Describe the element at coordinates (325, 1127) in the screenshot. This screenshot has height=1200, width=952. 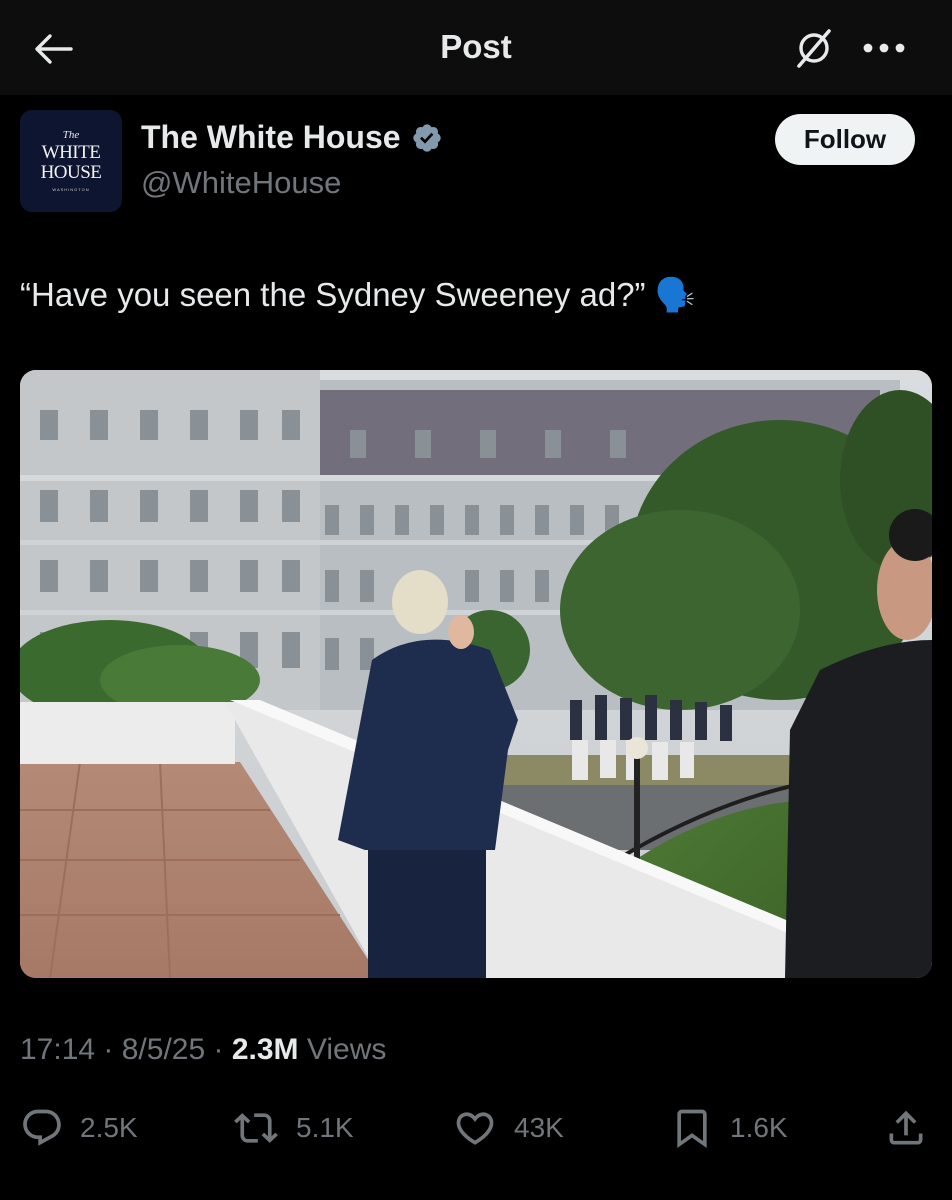
I see `repost-count: 5.1K` at that location.